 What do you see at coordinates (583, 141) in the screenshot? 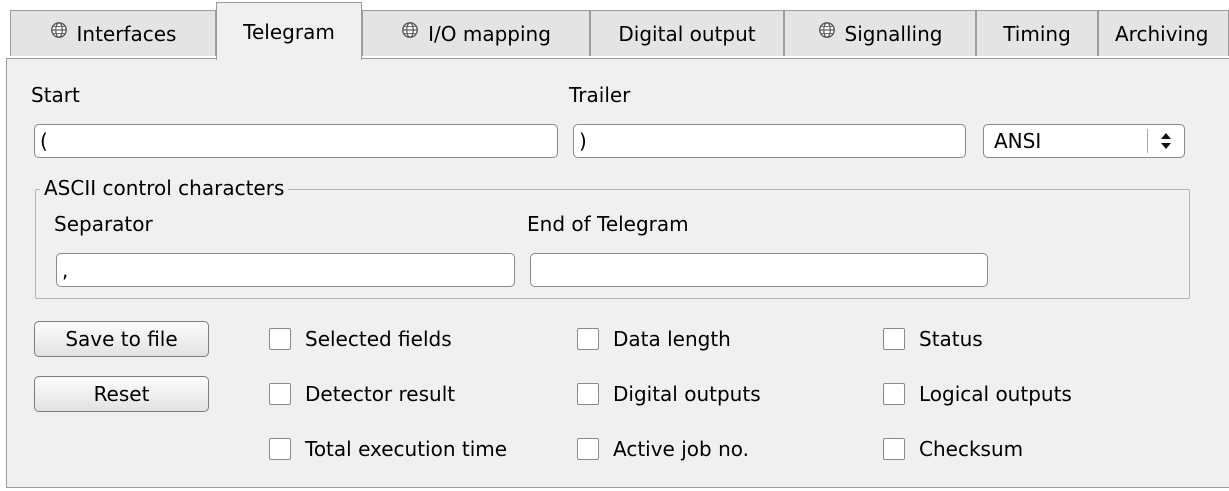
I see `trailer-value: )` at bounding box center [583, 141].